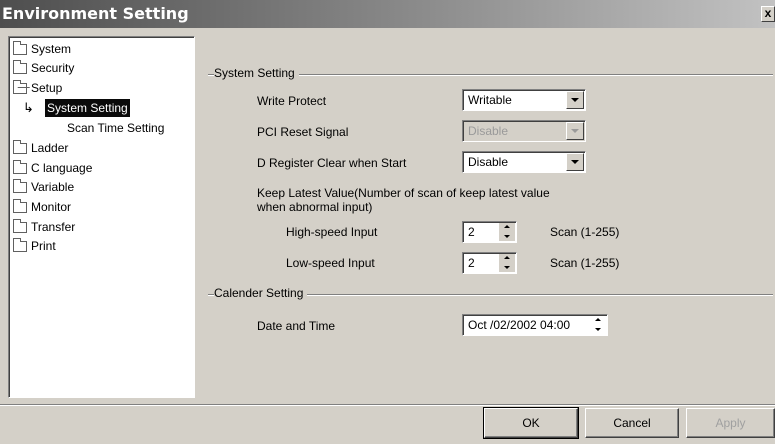 Image resolution: width=775 pixels, height=444 pixels. Describe the element at coordinates (489, 263) in the screenshot. I see `low-speed-stepper: 2` at that location.